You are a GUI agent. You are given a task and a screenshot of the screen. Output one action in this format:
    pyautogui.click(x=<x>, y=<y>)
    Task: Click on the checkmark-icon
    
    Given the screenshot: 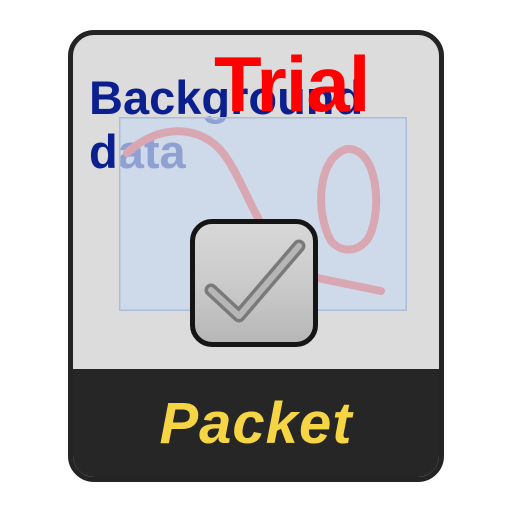 What is the action you would take?
    pyautogui.click(x=255, y=281)
    